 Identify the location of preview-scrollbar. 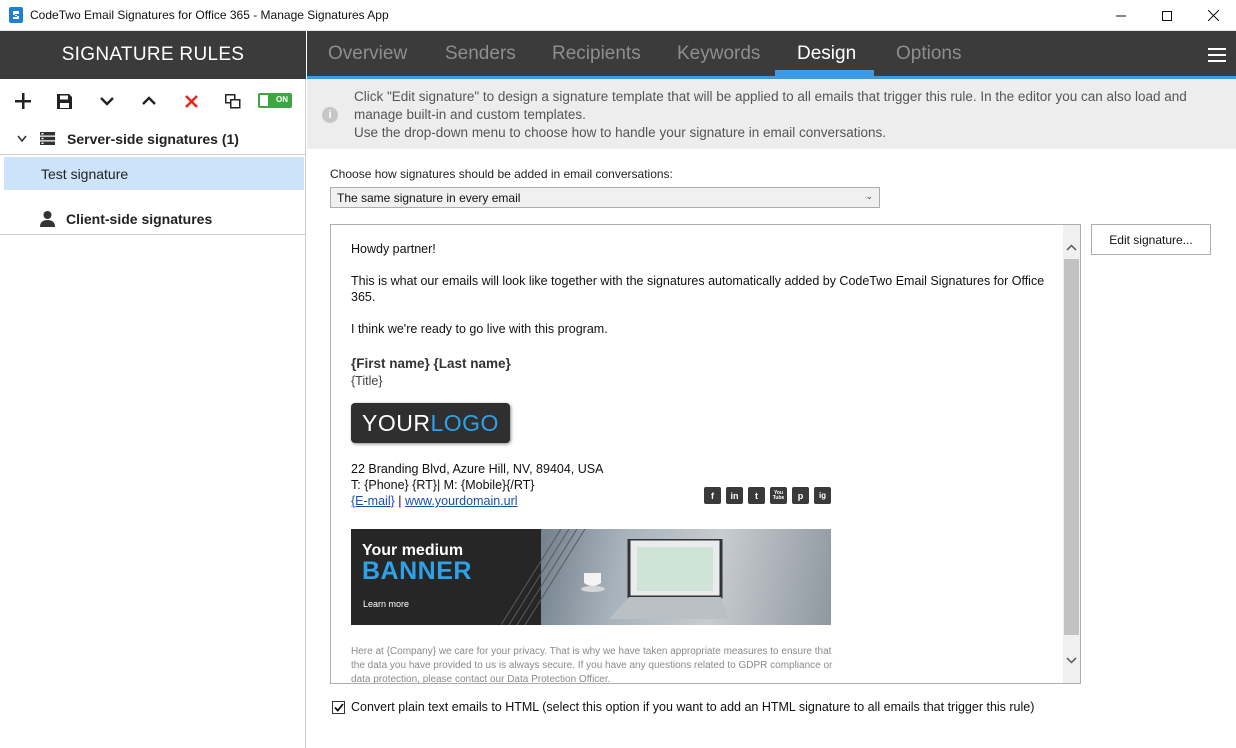
(1071, 454).